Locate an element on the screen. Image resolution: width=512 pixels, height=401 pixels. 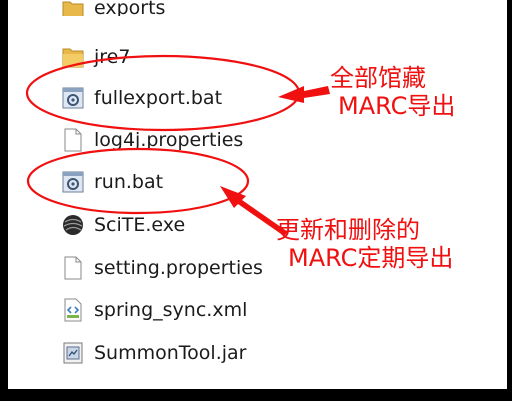
window-border is located at coordinates (257, 392).